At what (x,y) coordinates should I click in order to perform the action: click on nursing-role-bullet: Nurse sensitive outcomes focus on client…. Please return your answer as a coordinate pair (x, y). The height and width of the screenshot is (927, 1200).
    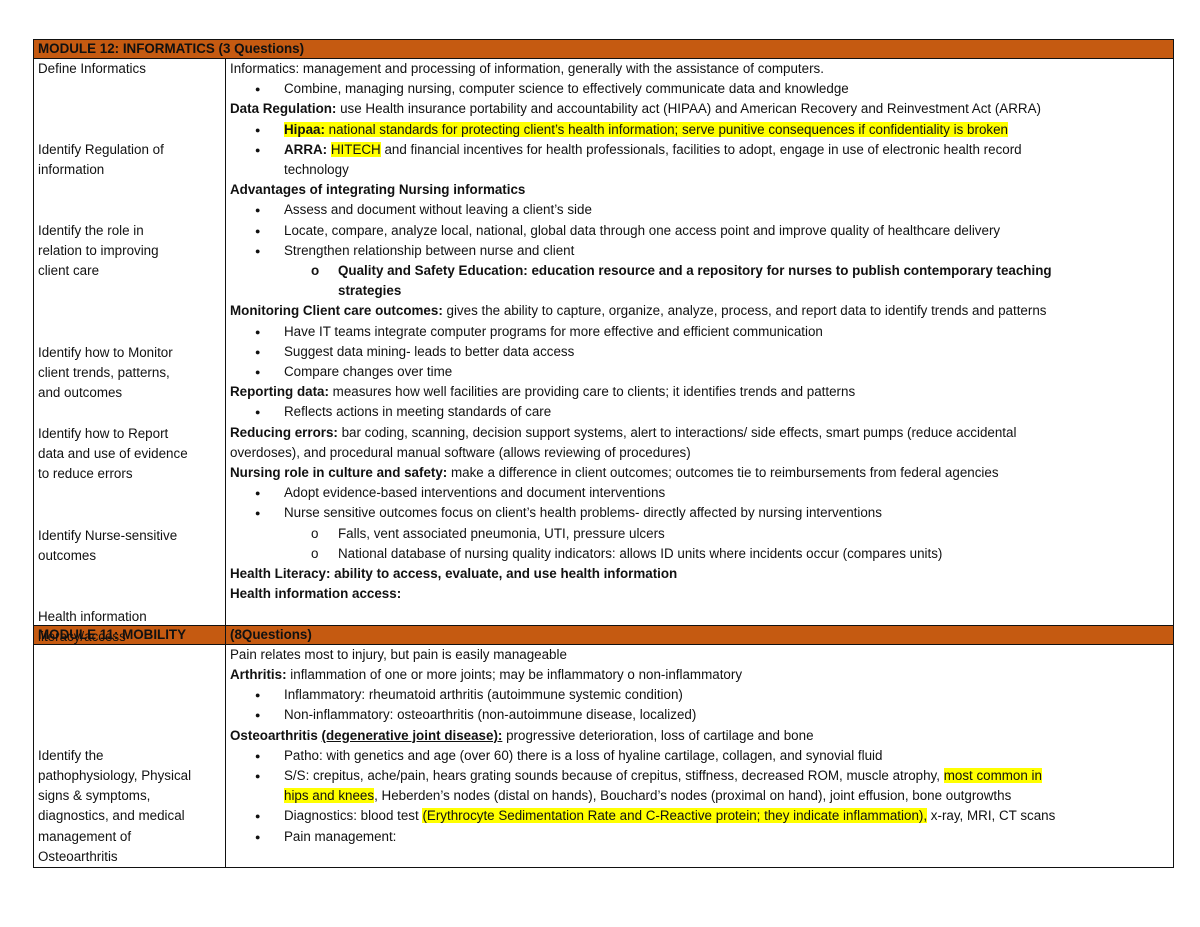
    Looking at the image, I should click on (699, 513).